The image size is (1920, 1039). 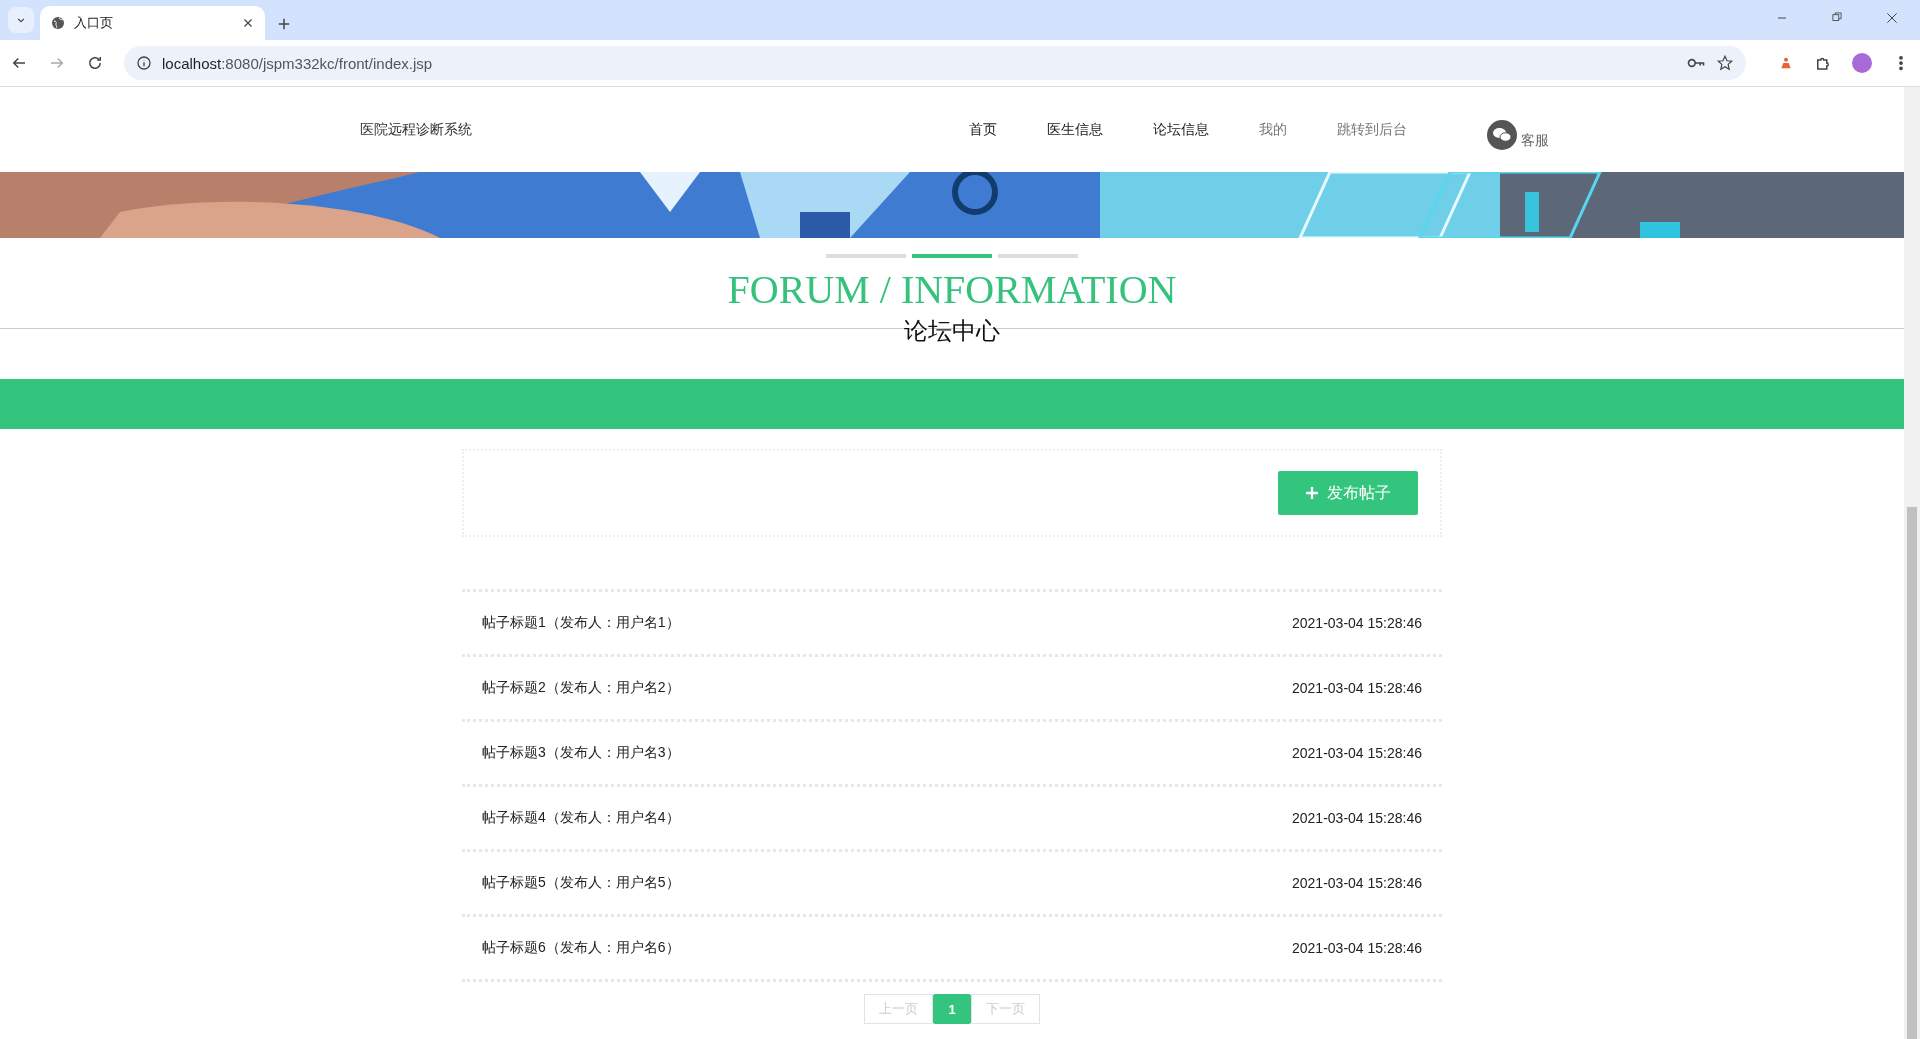 What do you see at coordinates (1075, 129) in the screenshot?
I see `nav-link: 医生信息` at bounding box center [1075, 129].